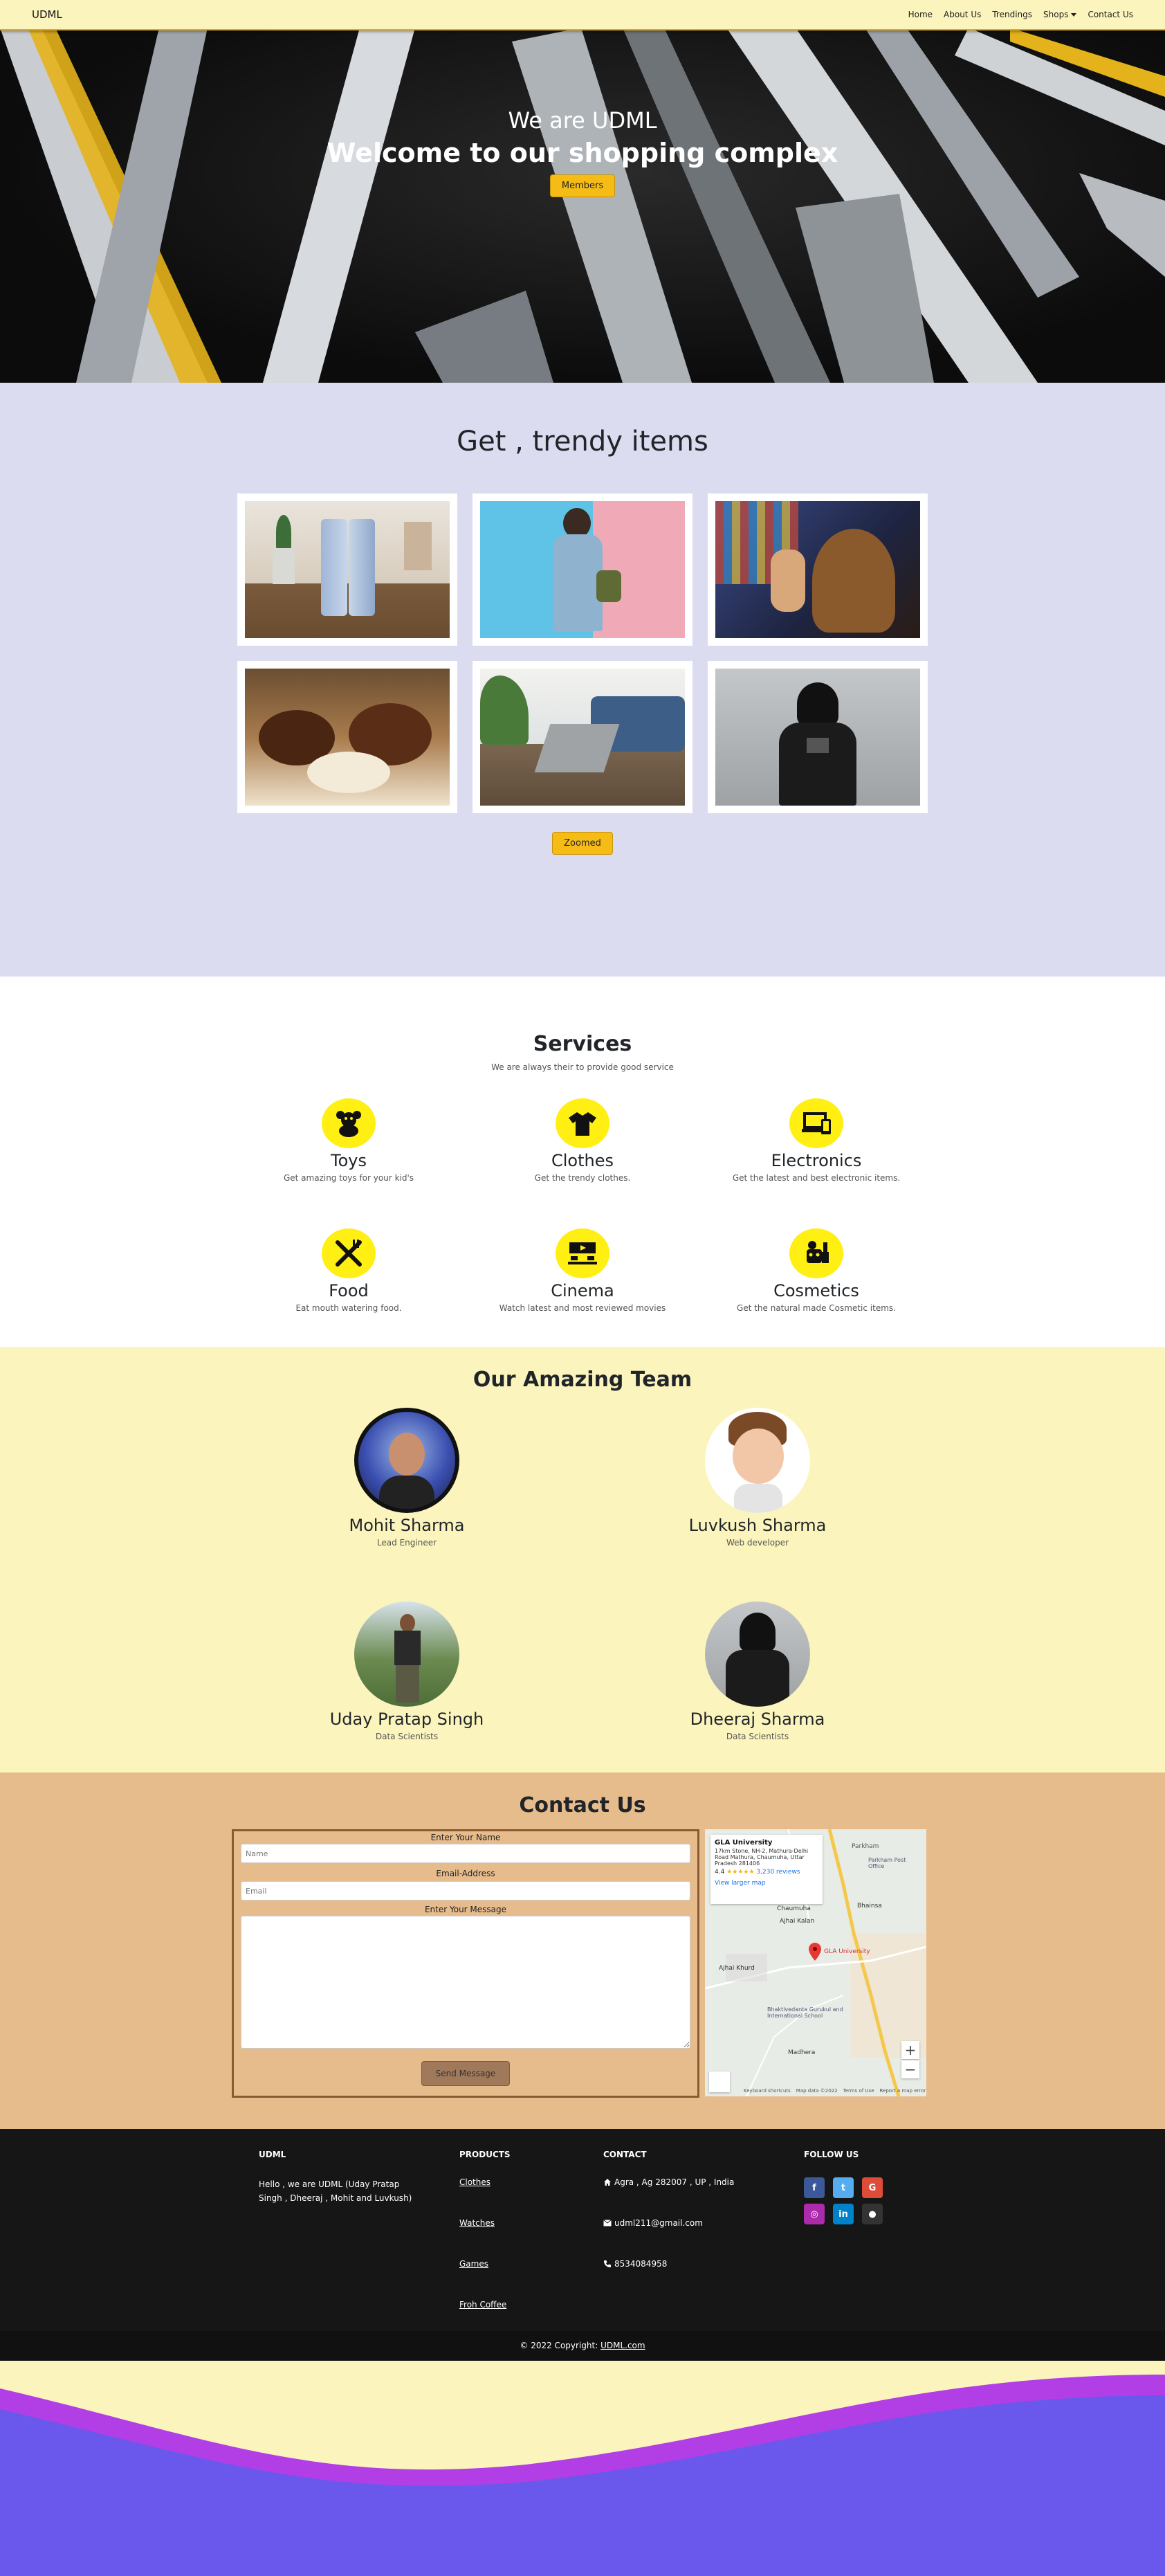  Describe the element at coordinates (802, 2052) in the screenshot. I see `map-label-madhera: Madhera` at that location.